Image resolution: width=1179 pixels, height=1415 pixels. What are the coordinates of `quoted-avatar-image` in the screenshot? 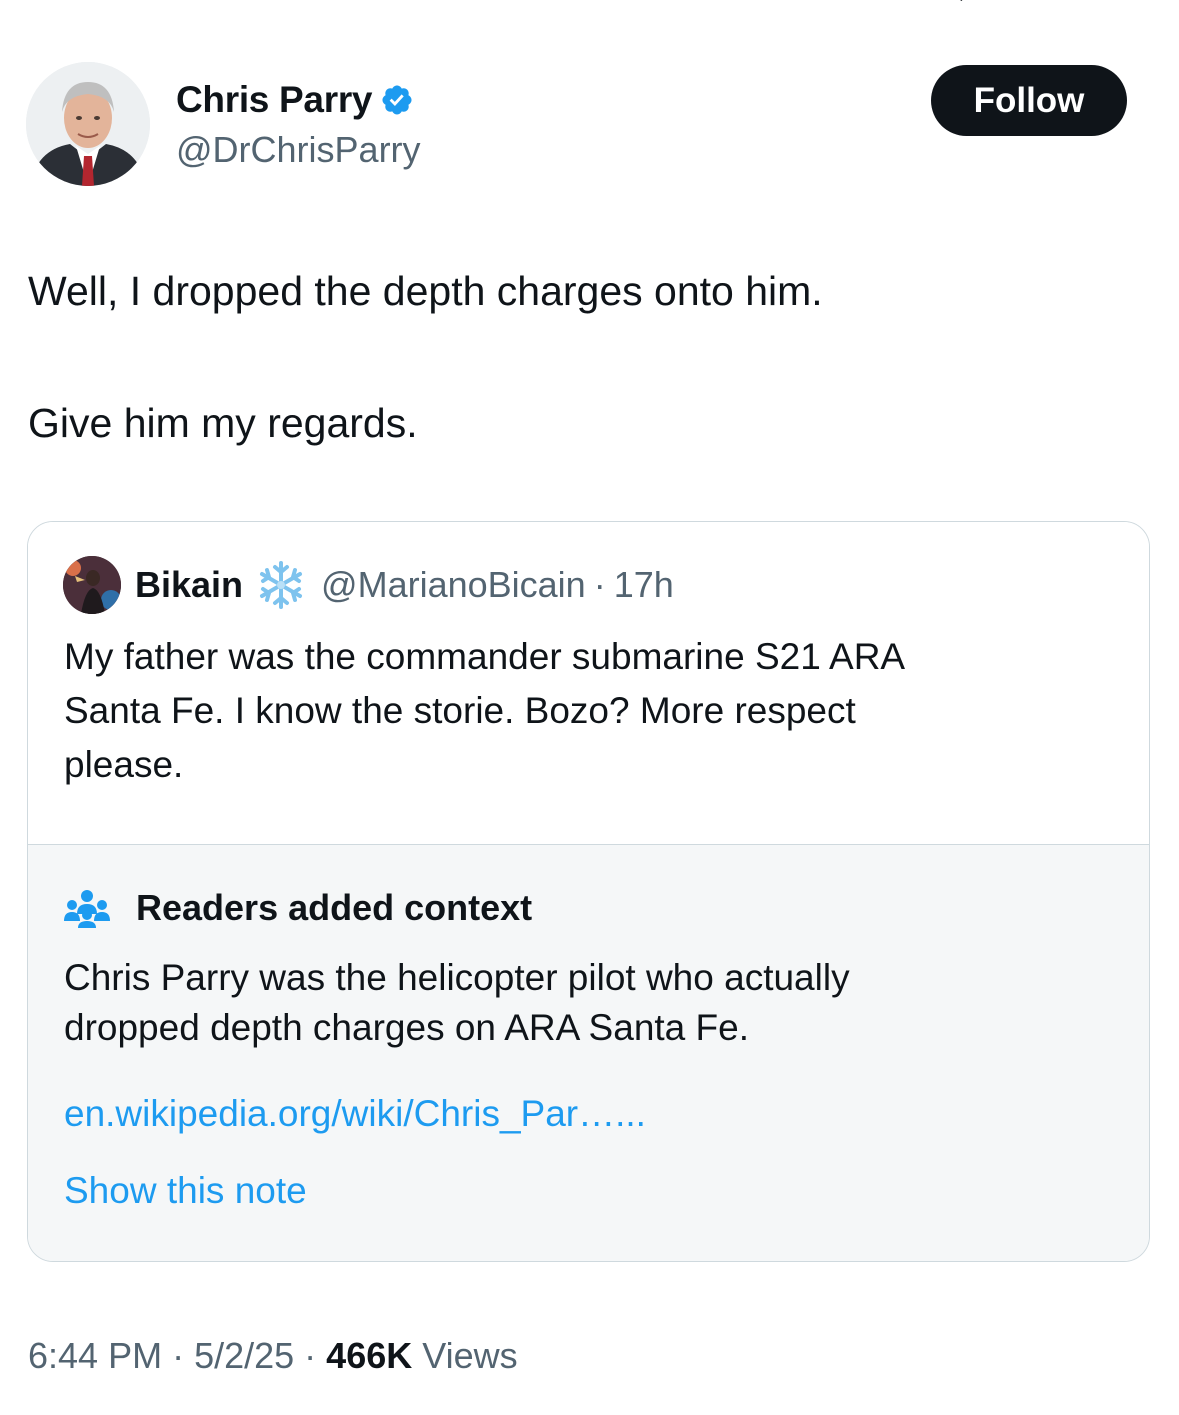 It's located at (92, 585).